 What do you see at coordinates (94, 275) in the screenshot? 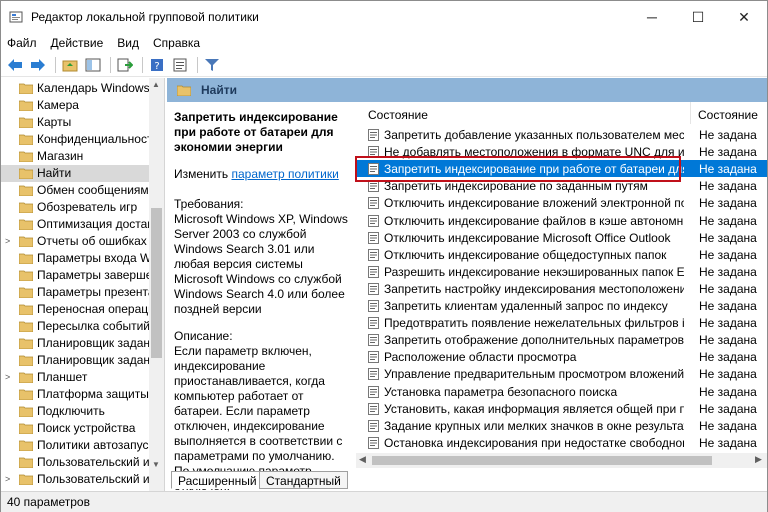
I see `tree-item-label: Параметры завершения` at bounding box center [94, 275].